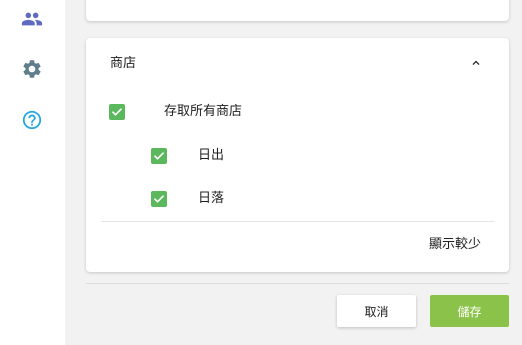 This screenshot has height=345, width=522. I want to click on access-all-stores-label: 存取所有商店, so click(203, 111).